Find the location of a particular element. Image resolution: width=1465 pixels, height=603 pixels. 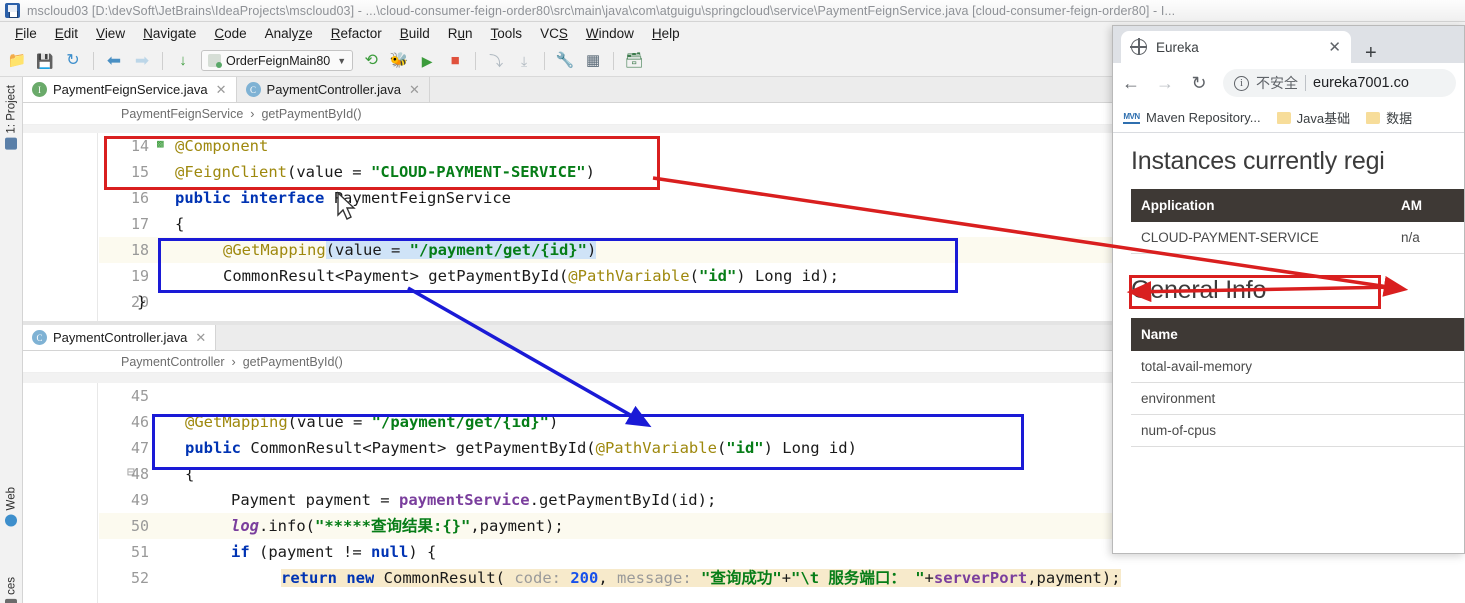

stop-icon: ■ is located at coordinates (455, 61).